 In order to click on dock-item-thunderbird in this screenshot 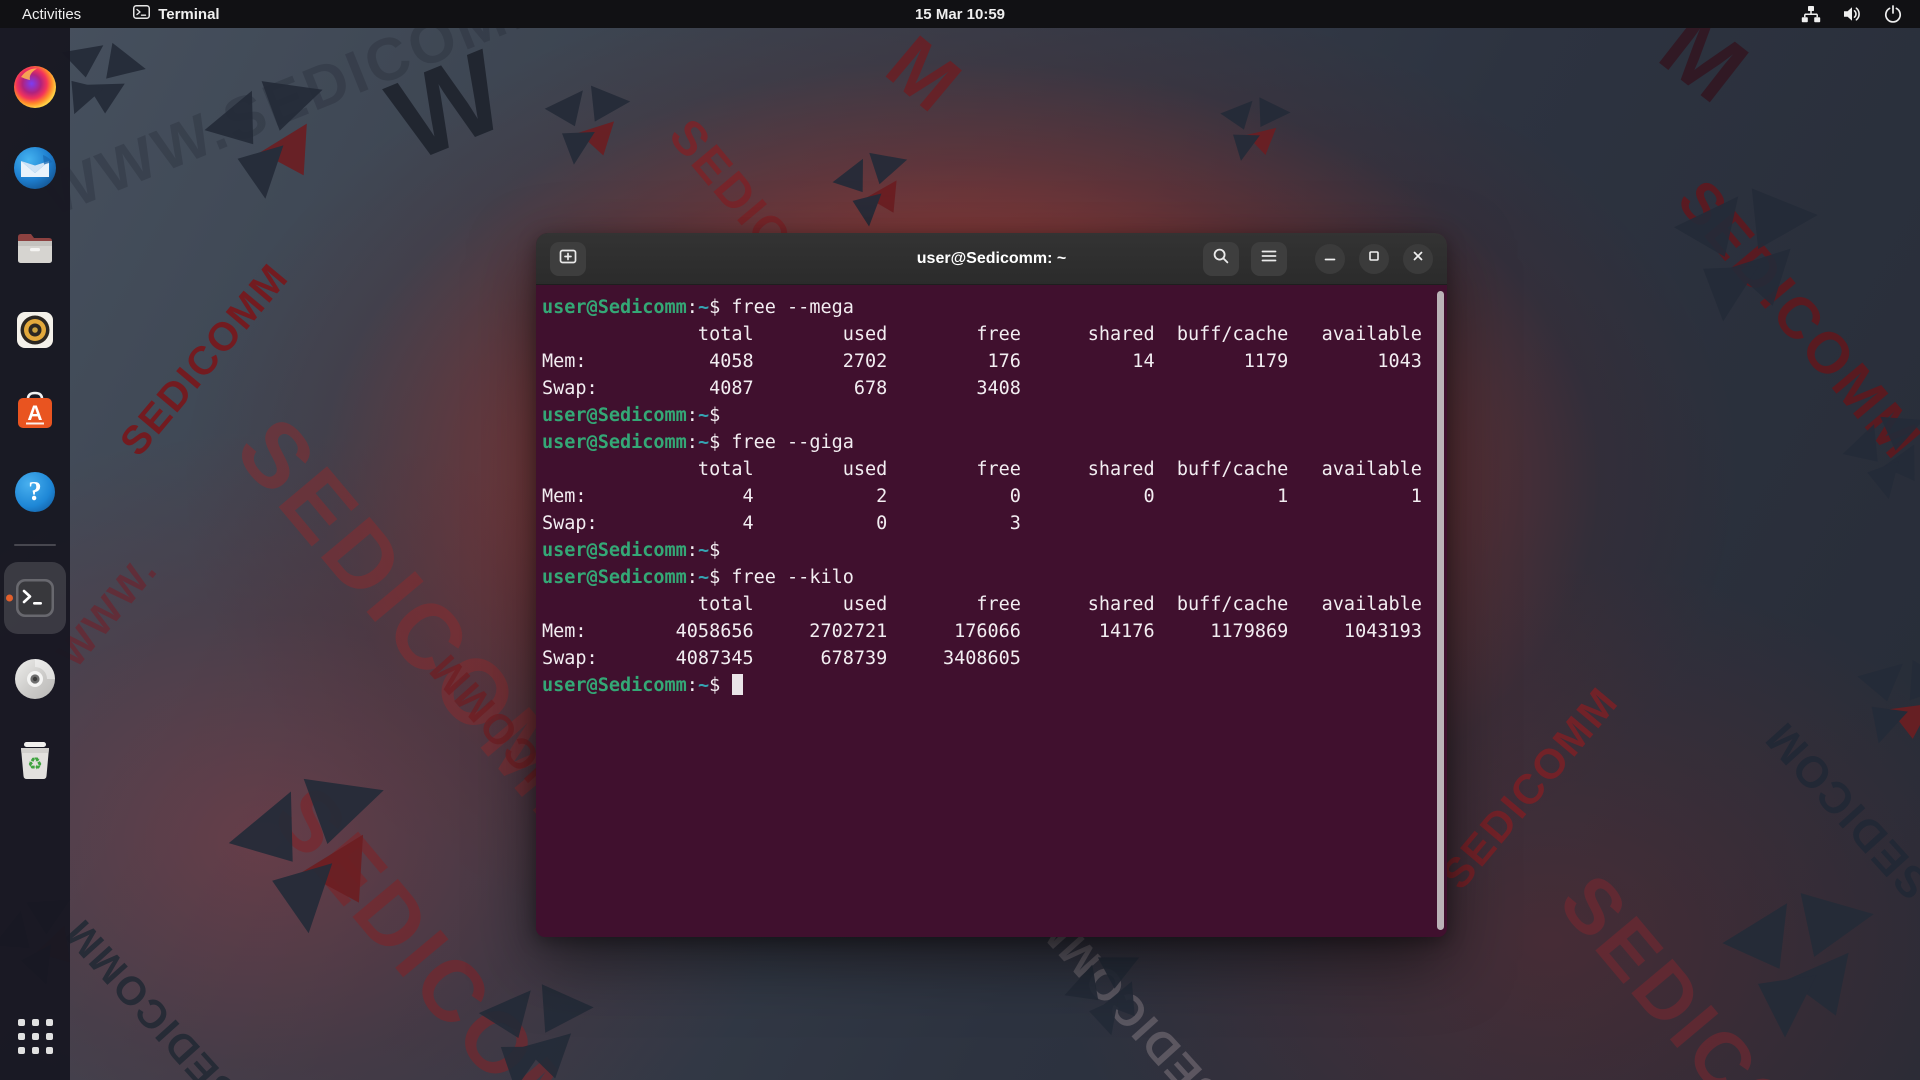, I will do `click(35, 168)`.